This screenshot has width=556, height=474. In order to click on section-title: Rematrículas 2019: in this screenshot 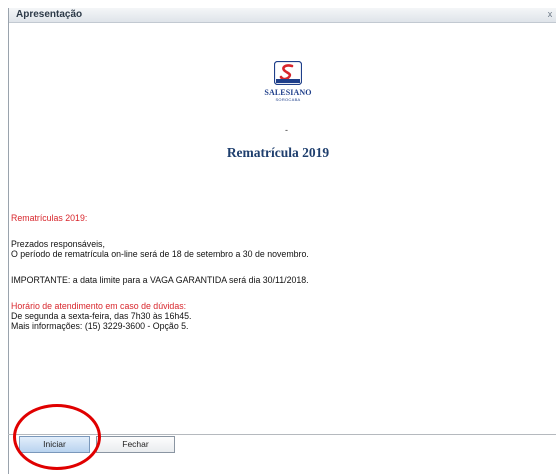, I will do `click(49, 218)`.